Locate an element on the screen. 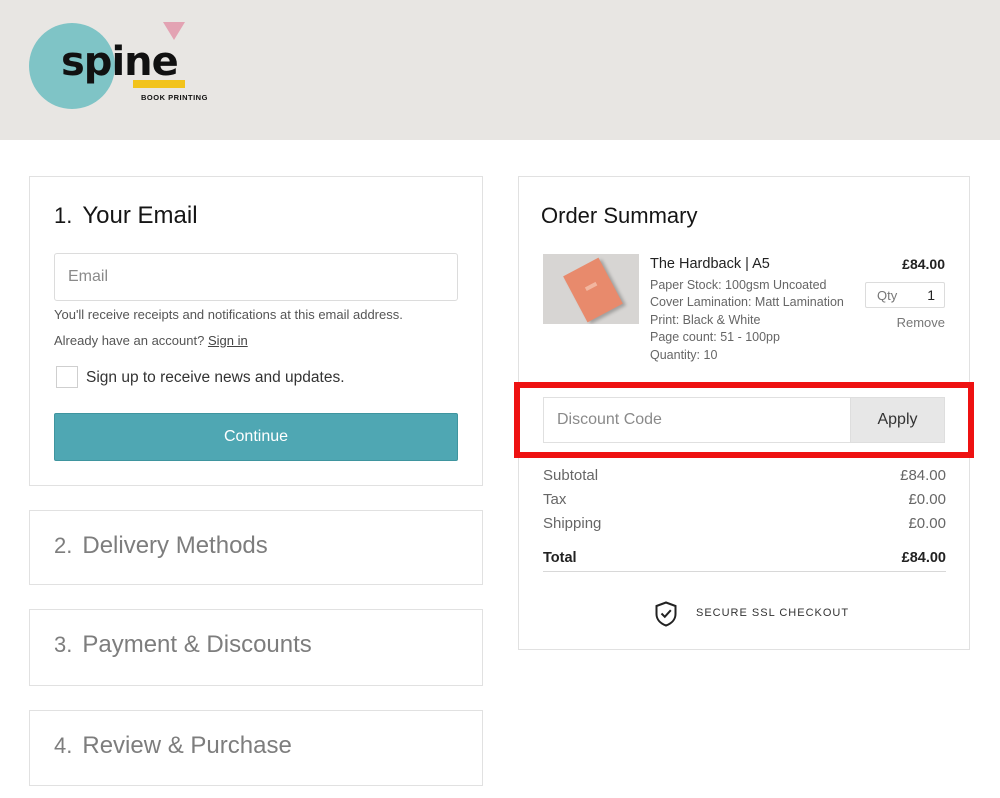 This screenshot has width=1000, height=798. quantity-label: Qty is located at coordinates (887, 295).